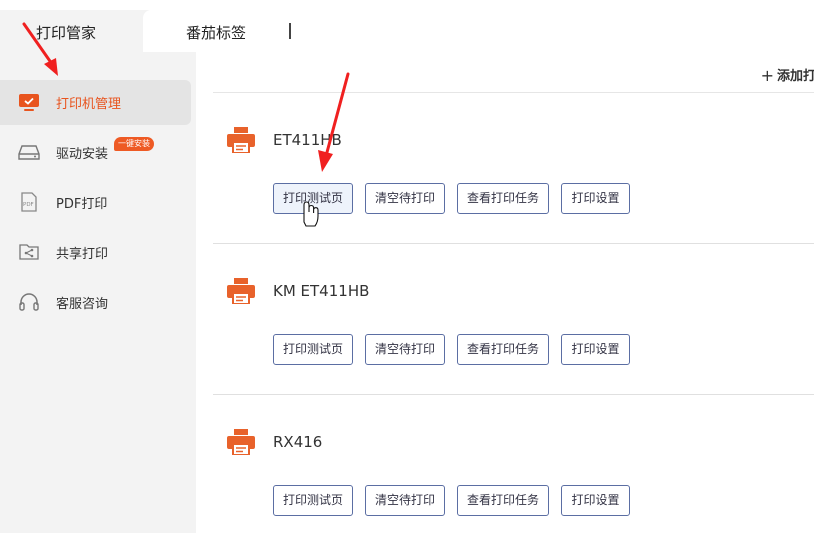 The width and height of the screenshot is (814, 533). Describe the element at coordinates (216, 33) in the screenshot. I see `tab-label: 番茄标签` at that location.